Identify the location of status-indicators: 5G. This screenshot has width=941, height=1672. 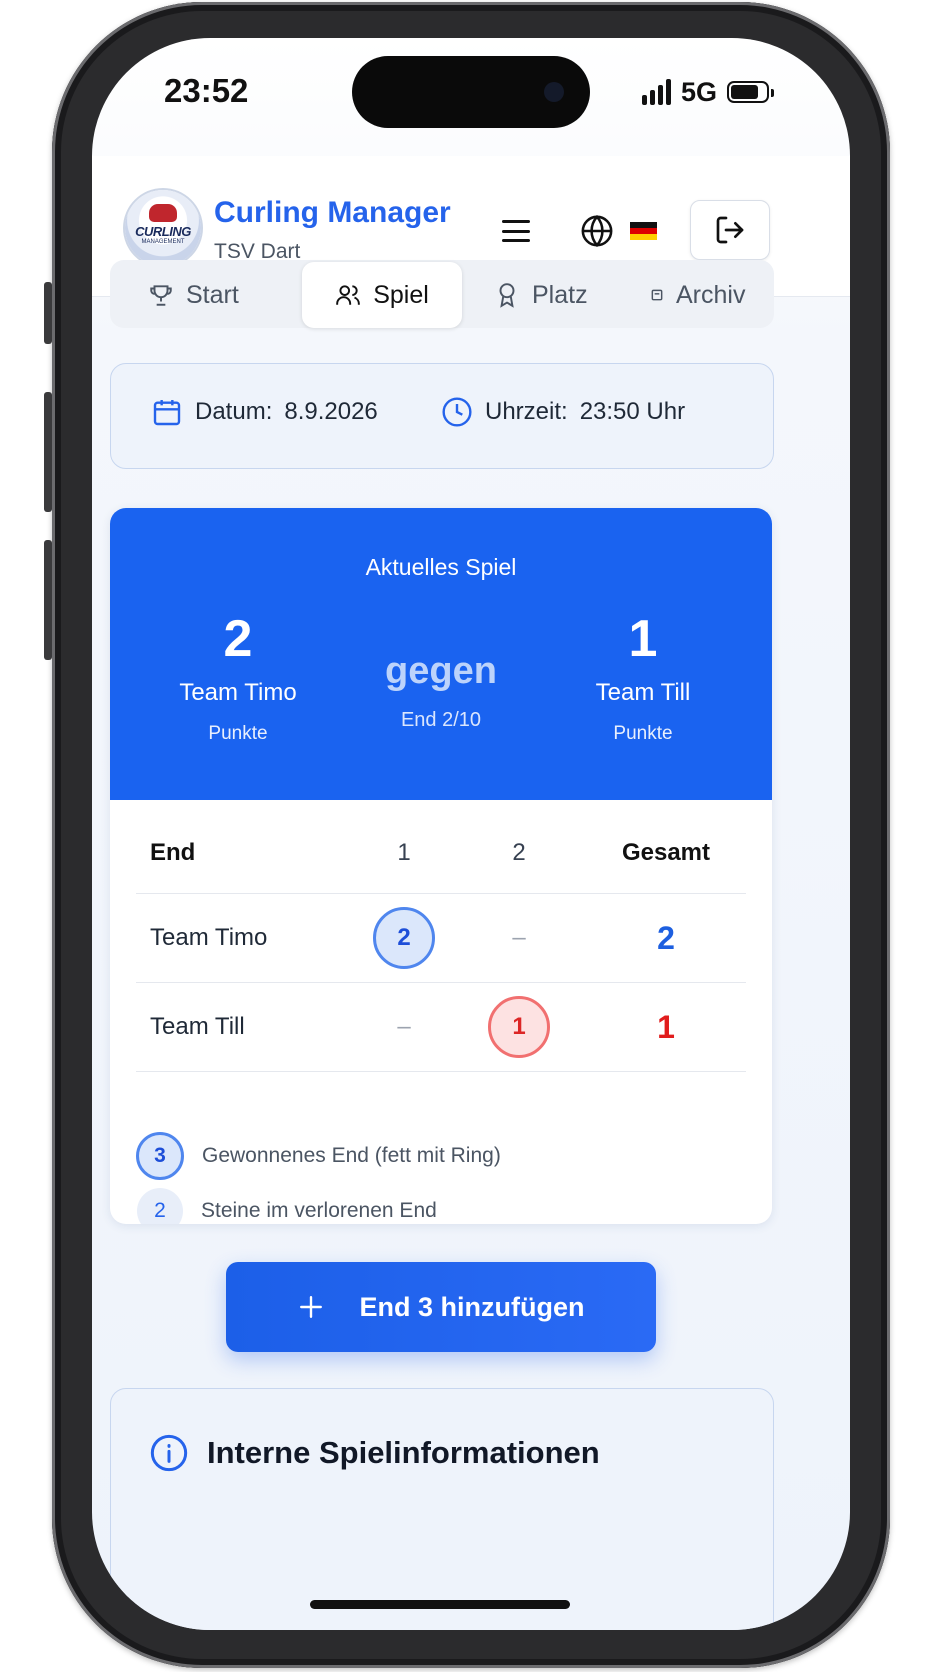
(708, 92).